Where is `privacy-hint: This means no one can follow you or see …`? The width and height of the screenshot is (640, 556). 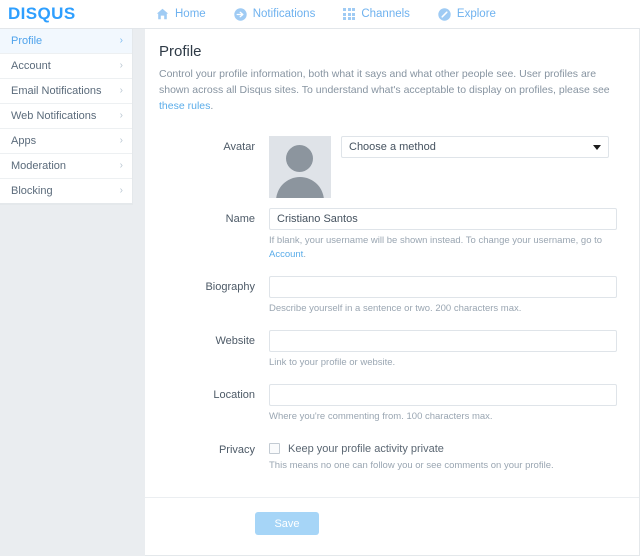
privacy-hint: This means no one can follow you or see … is located at coordinates (411, 465).